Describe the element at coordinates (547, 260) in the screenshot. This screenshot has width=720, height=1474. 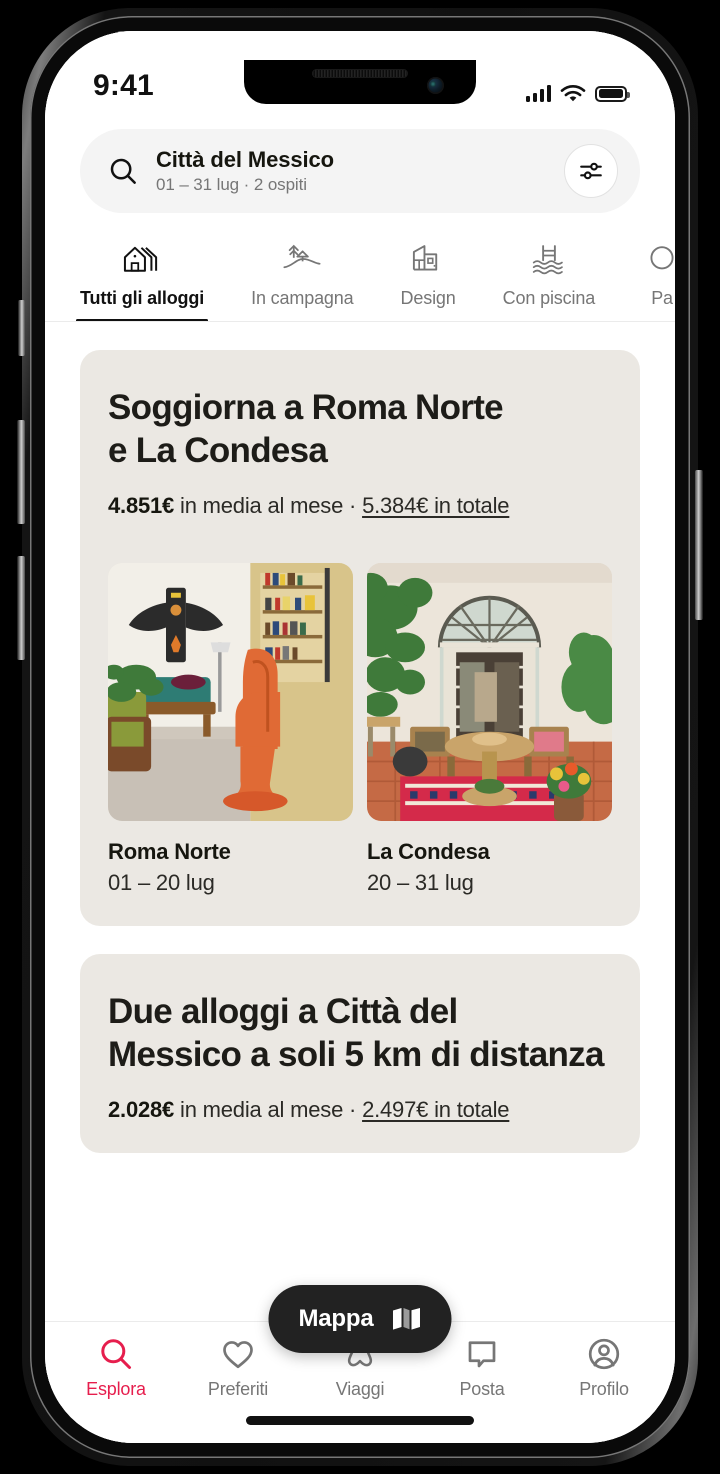
I see `pool-icon` at that location.